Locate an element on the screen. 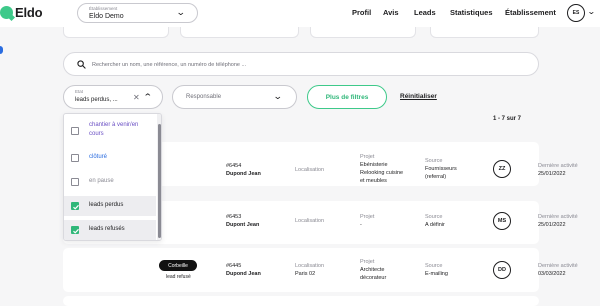  assignee-avatar: ZZ is located at coordinates (502, 169).